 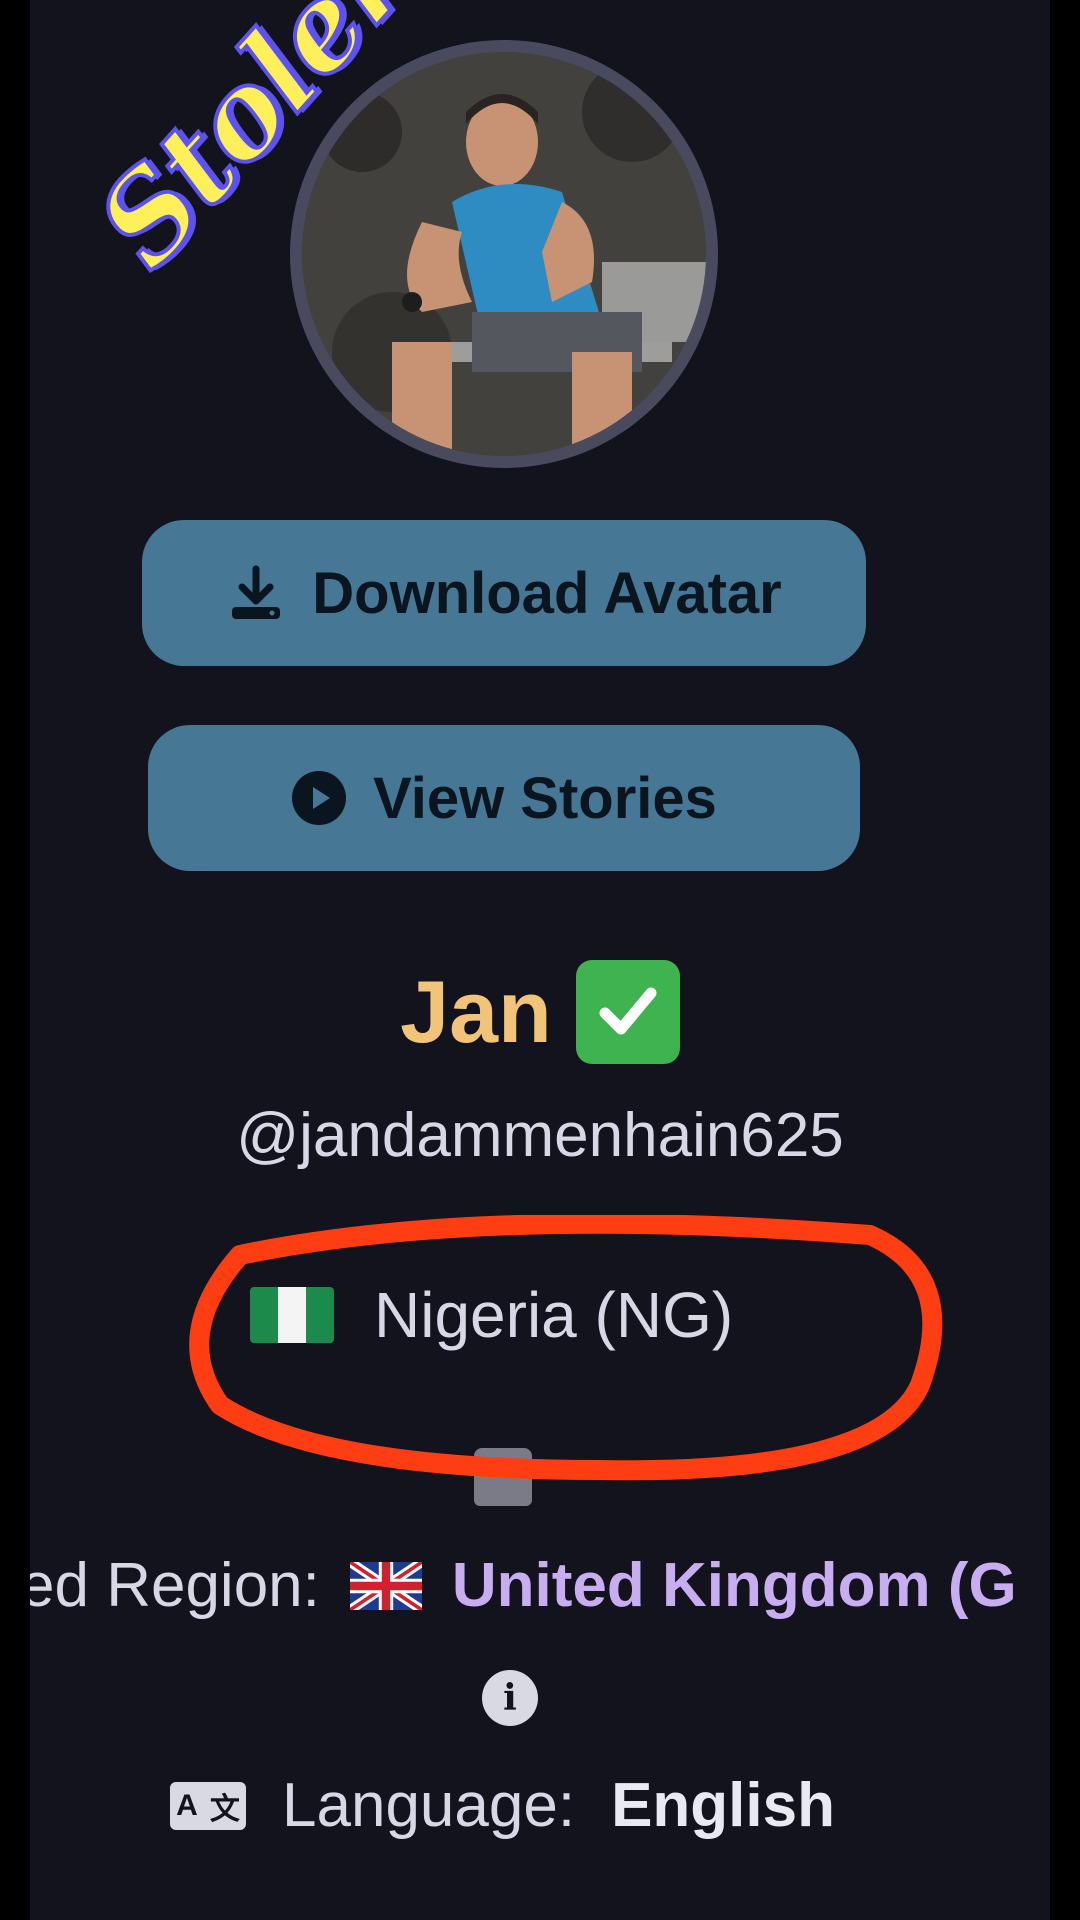 I want to click on username: @jandammenhain625, so click(x=540, y=1135).